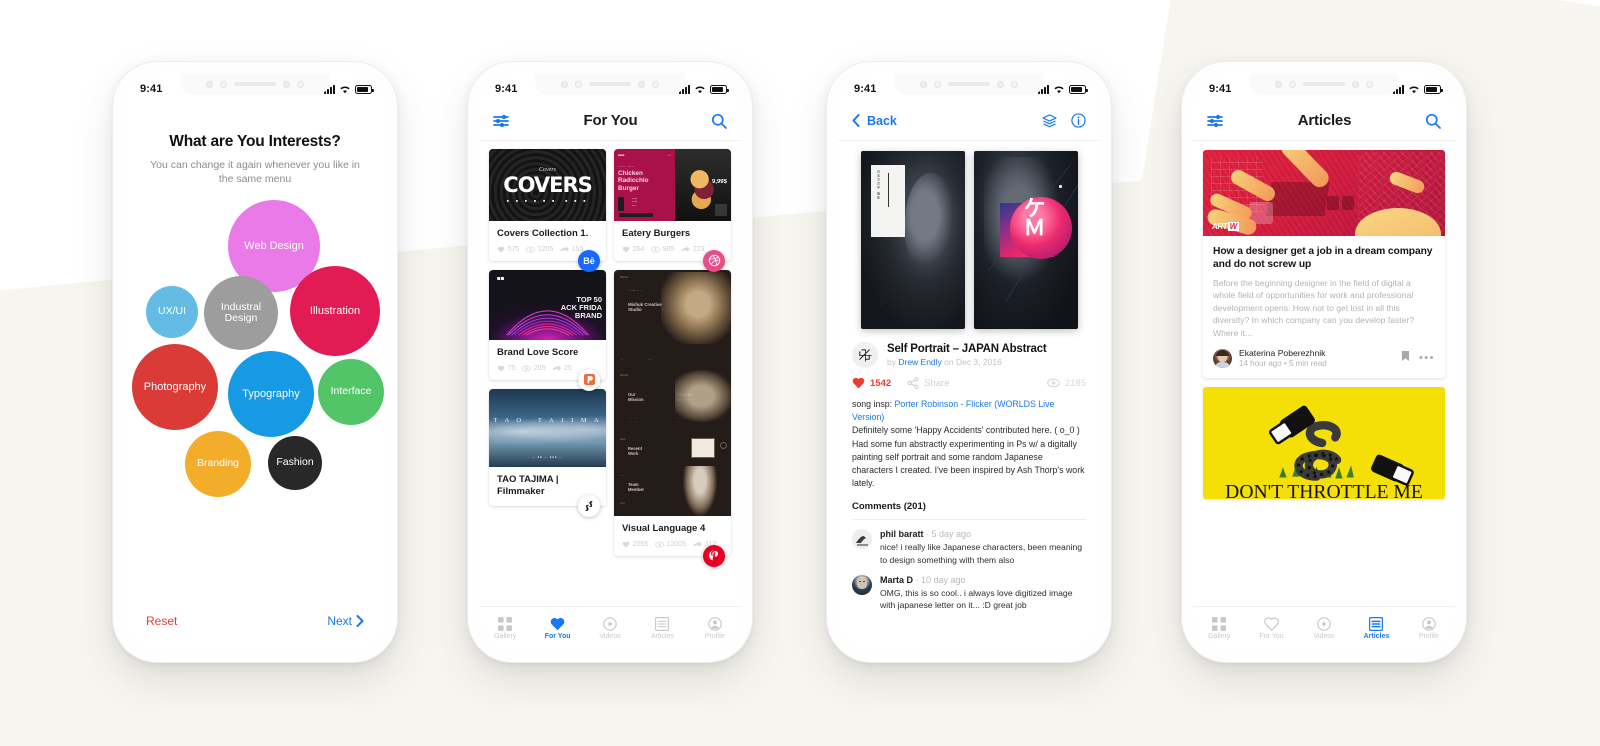  What do you see at coordinates (241, 313) in the screenshot?
I see `bubble-industral-design: Industral Design` at bounding box center [241, 313].